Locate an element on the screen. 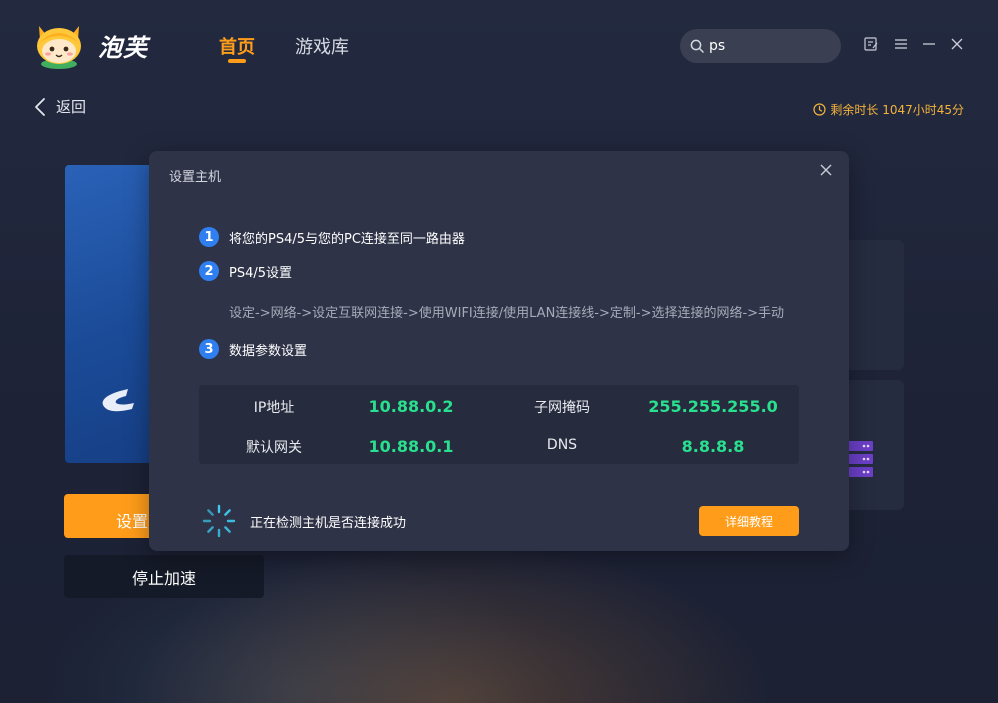 The width and height of the screenshot is (998, 703). search-box is located at coordinates (760, 46).